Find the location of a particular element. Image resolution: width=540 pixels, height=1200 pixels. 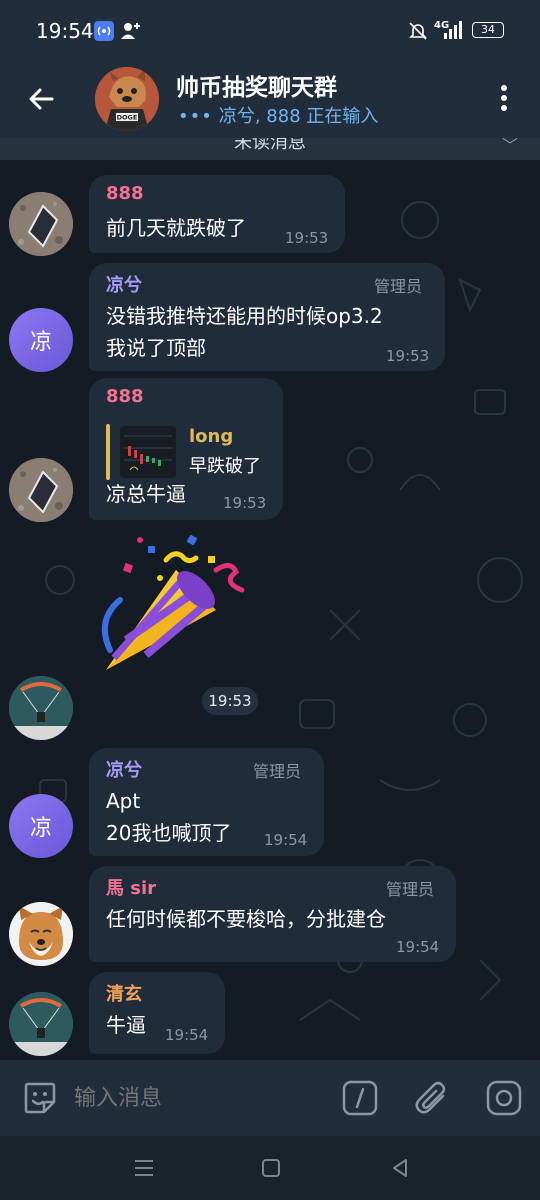

nfc-icon is located at coordinates (104, 31).